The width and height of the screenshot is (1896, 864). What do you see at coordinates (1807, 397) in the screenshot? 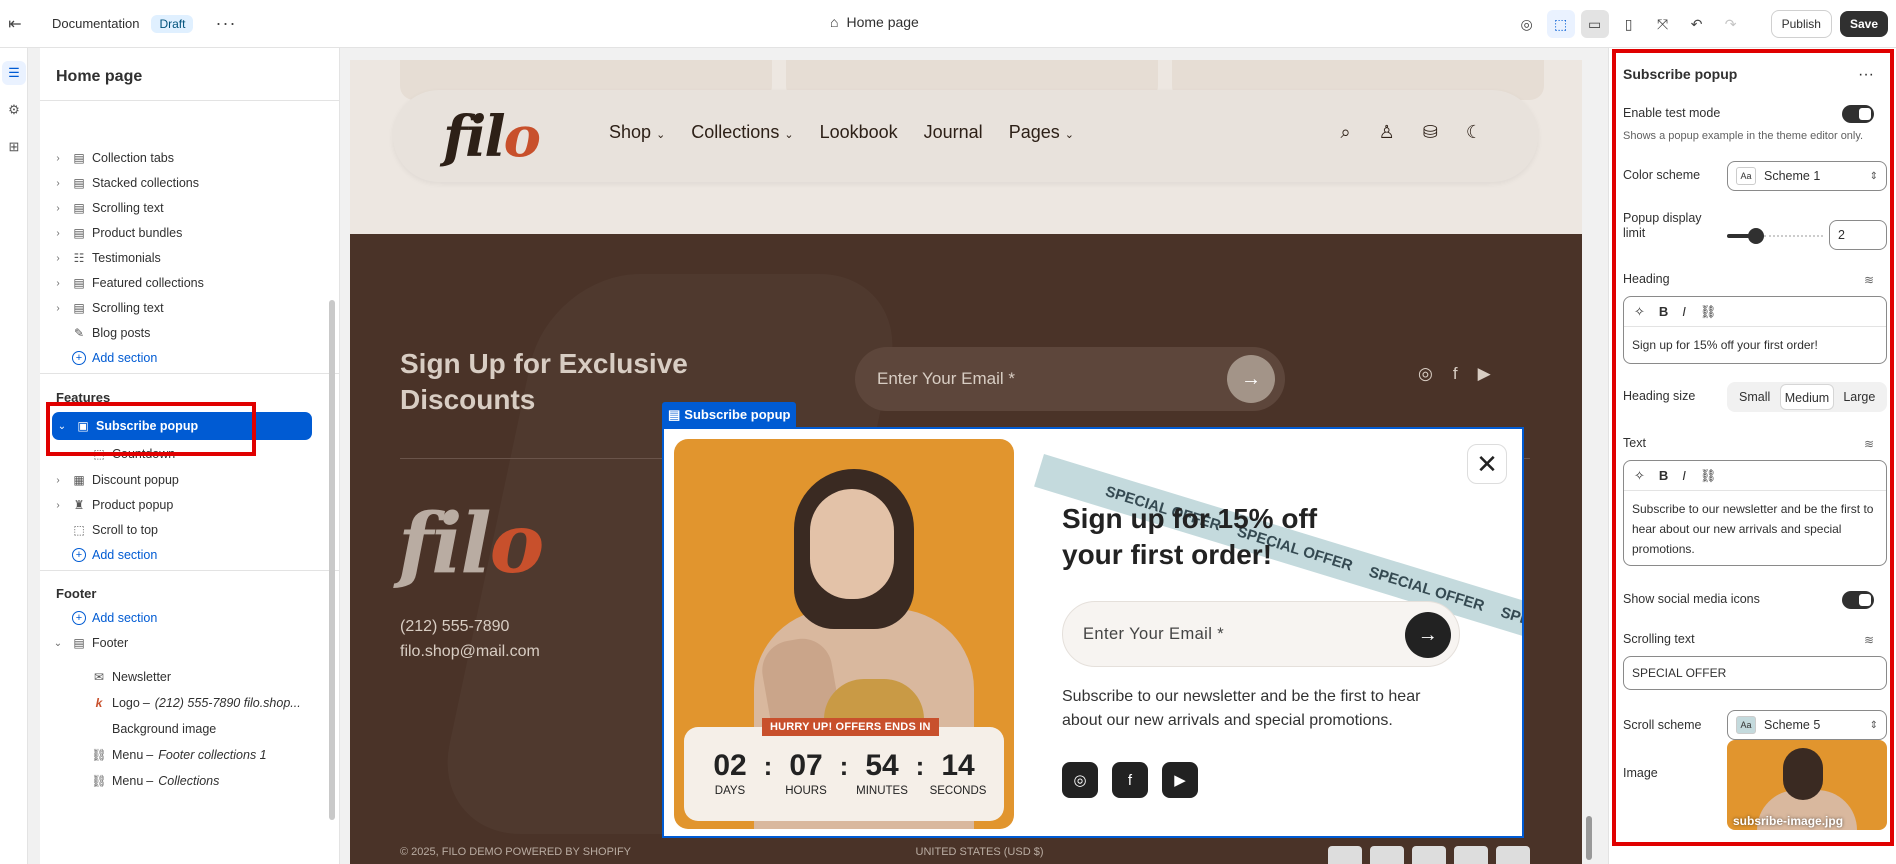
I see `size-medium-option: Medium` at bounding box center [1807, 397].